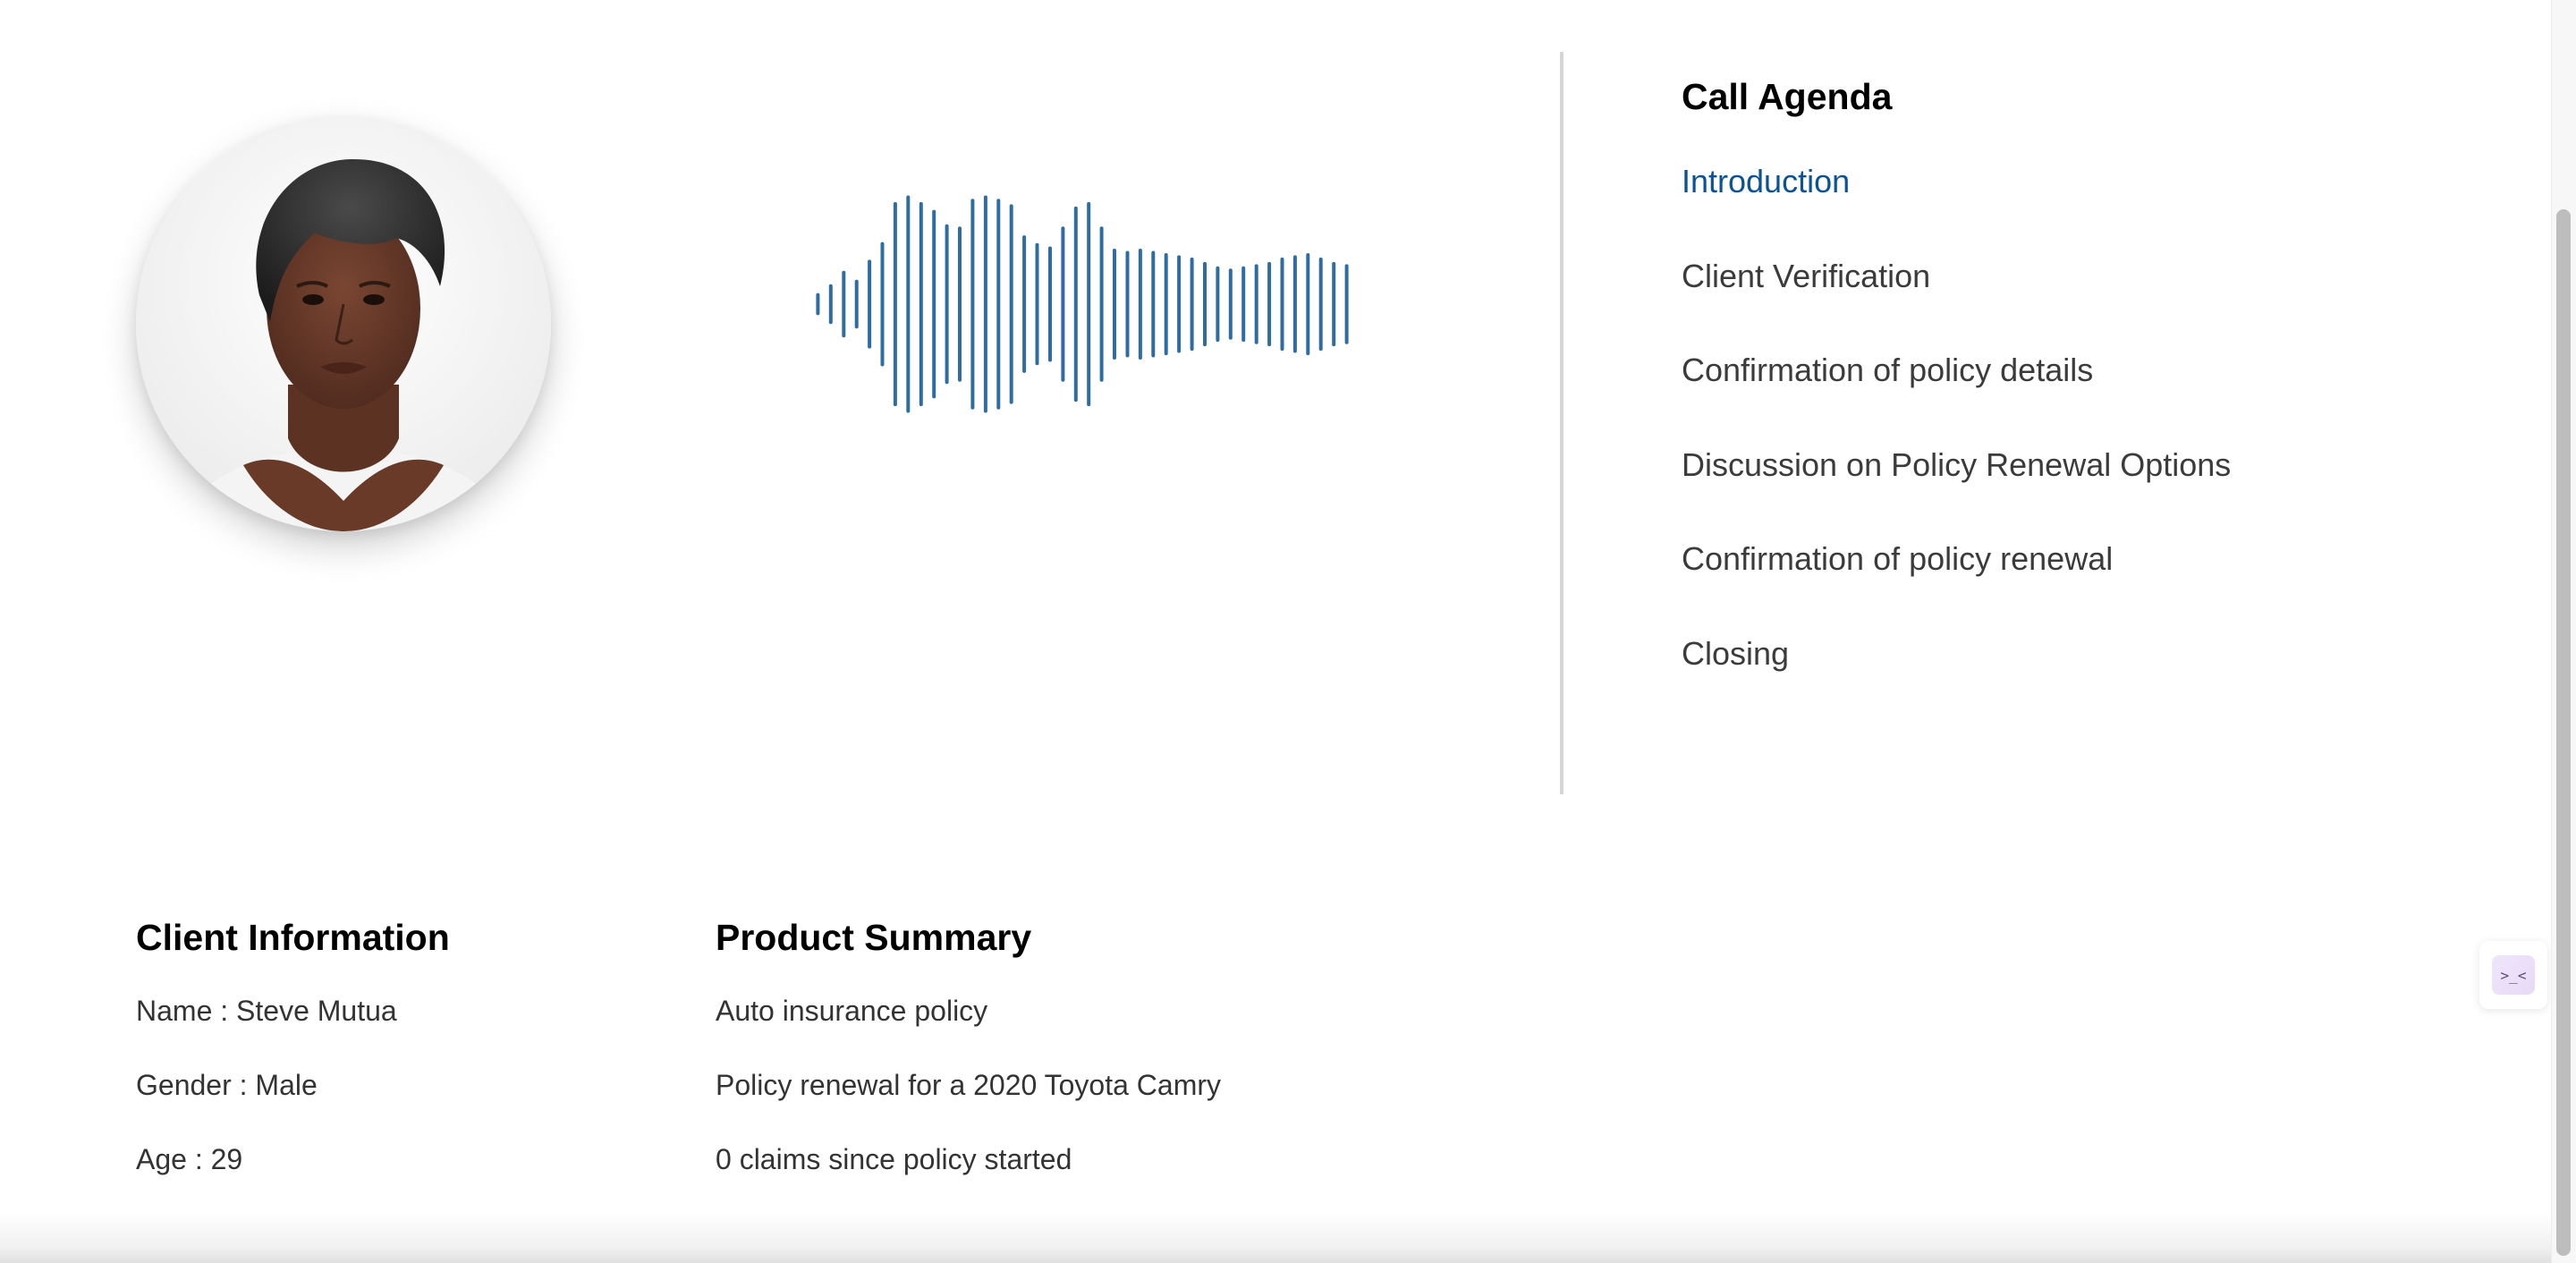  What do you see at coordinates (1561, 423) in the screenshot?
I see `vertical-divider` at bounding box center [1561, 423].